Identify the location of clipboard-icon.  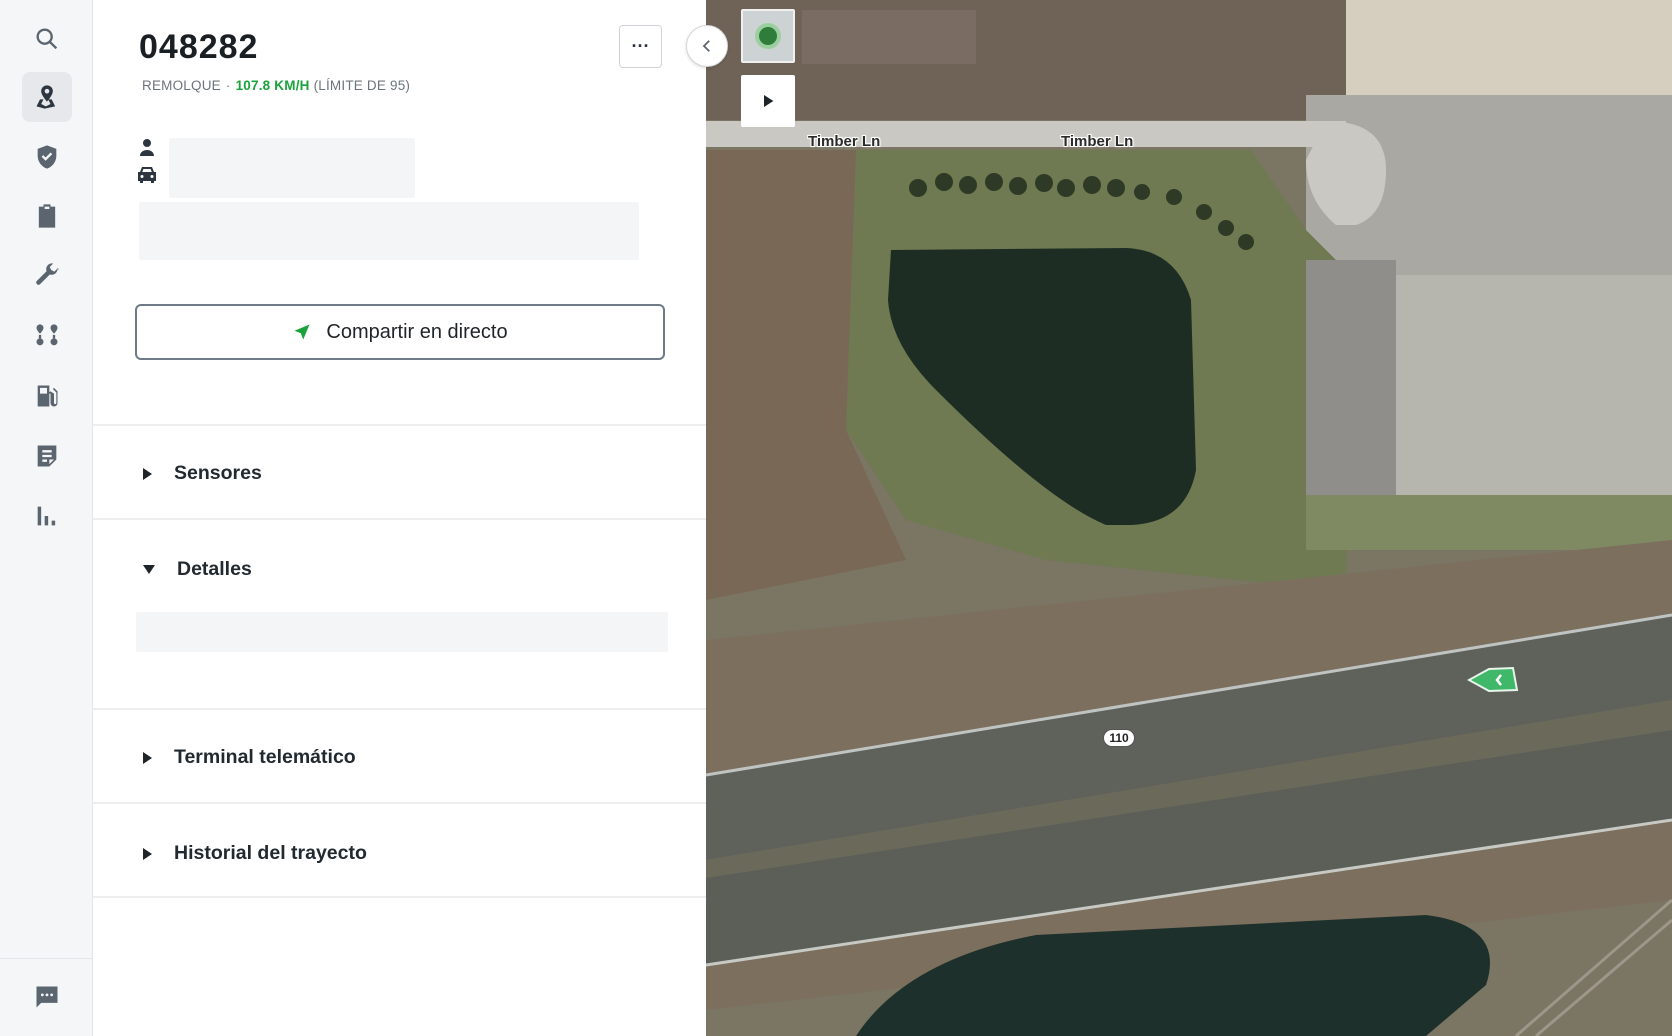
(47, 216).